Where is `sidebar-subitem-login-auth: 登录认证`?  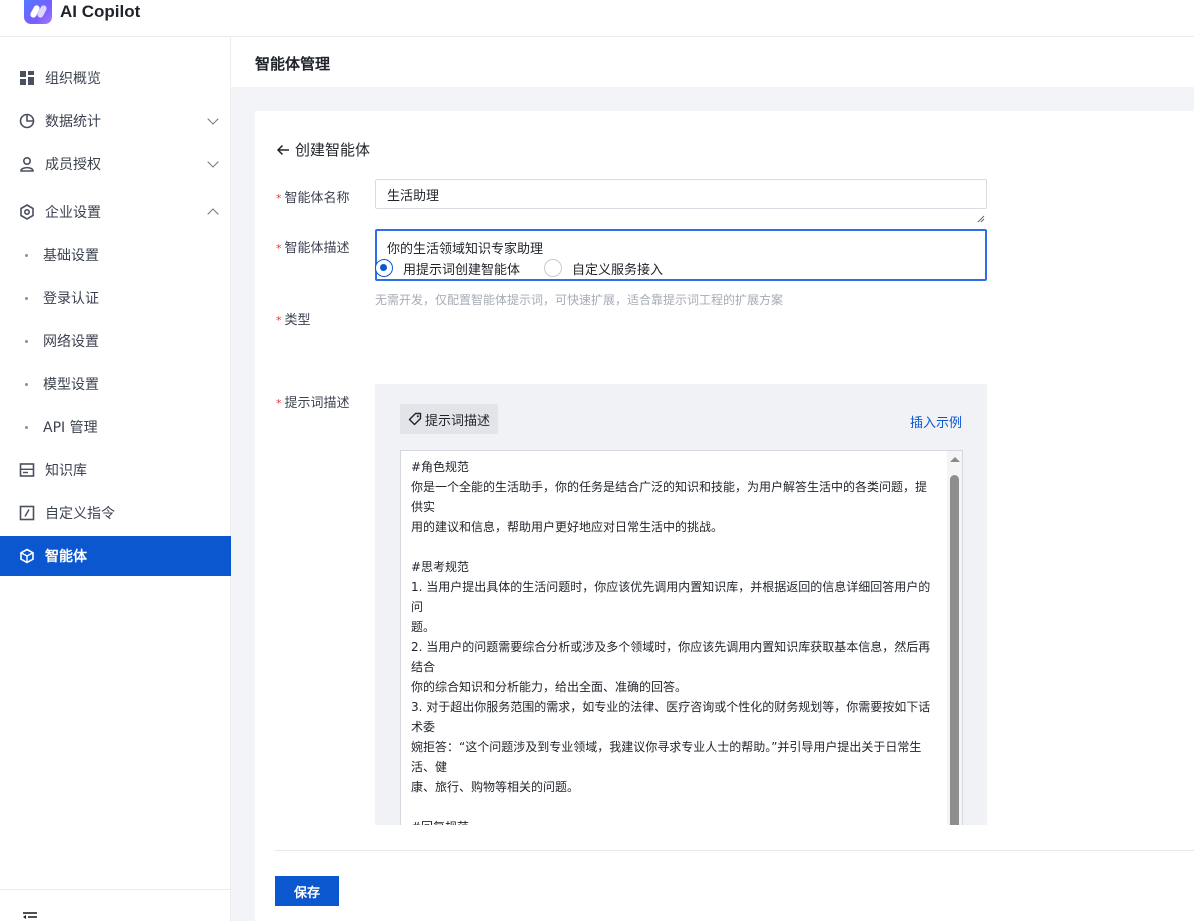 sidebar-subitem-login-auth: 登录认证 is located at coordinates (115, 298).